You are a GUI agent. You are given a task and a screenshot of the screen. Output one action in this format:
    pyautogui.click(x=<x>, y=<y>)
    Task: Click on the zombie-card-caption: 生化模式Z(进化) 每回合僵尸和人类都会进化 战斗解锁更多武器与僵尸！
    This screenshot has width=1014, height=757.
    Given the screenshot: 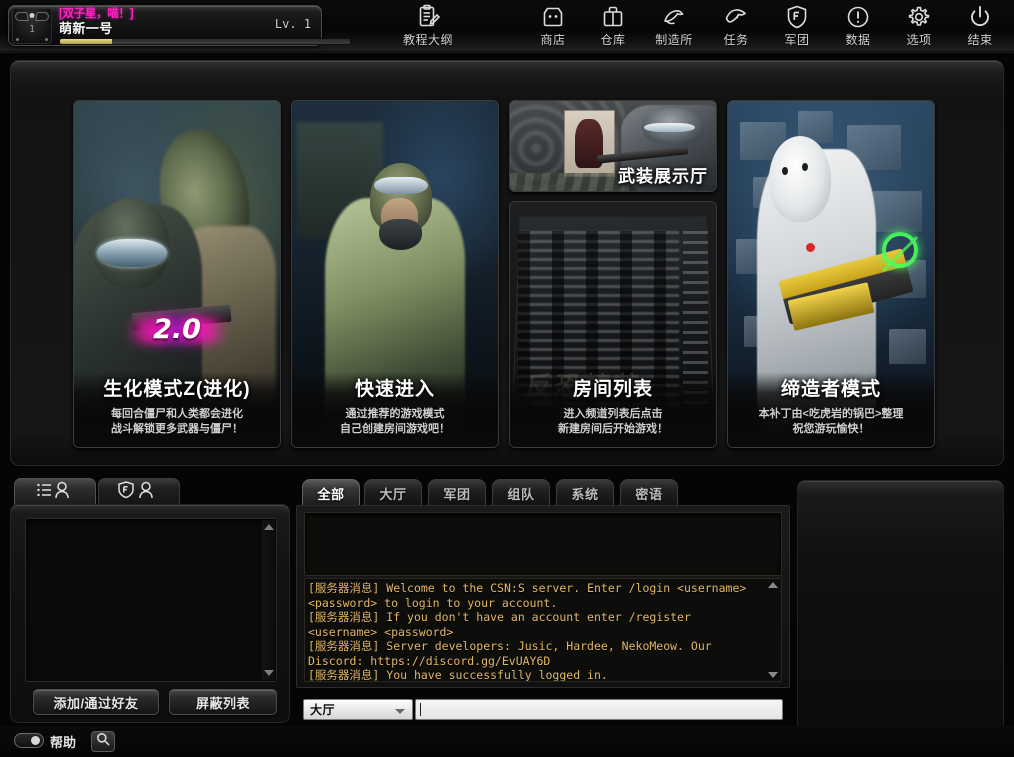 What is the action you would take?
    pyautogui.click(x=177, y=409)
    